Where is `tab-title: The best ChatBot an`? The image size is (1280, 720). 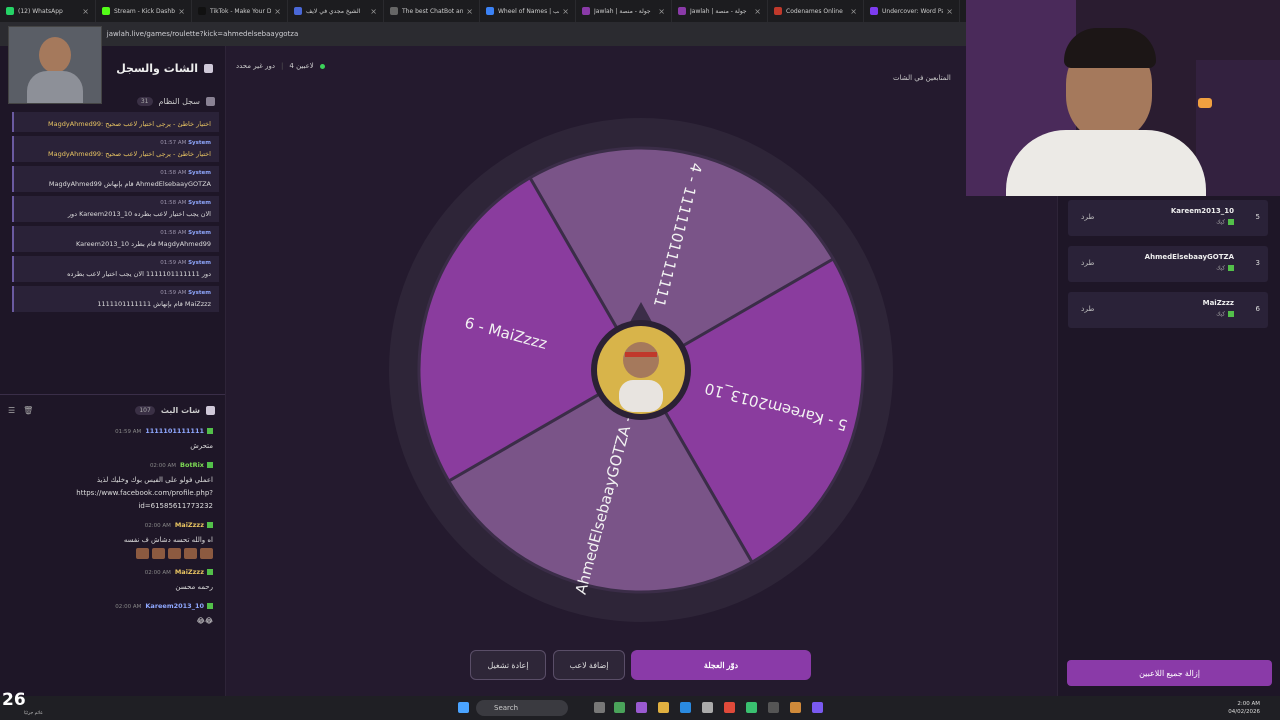
tab-title: The best ChatBot an is located at coordinates (433, 11).